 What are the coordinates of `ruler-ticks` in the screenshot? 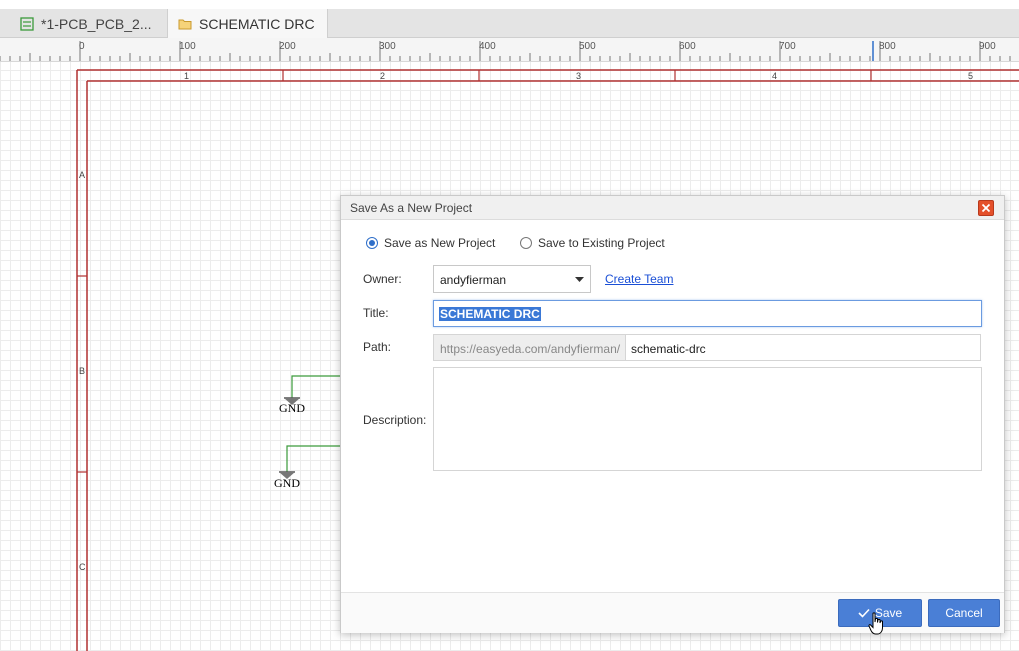 It's located at (505, 51).